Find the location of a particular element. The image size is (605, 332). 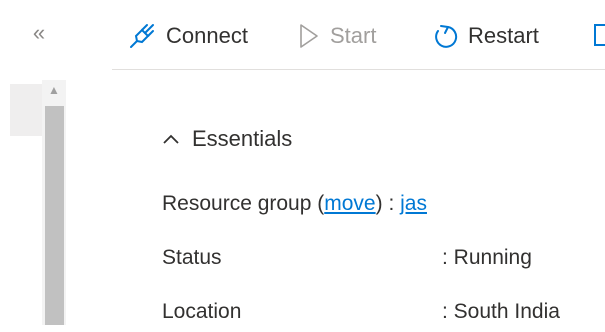

next-toolbar-item-icon is located at coordinates (599, 35).